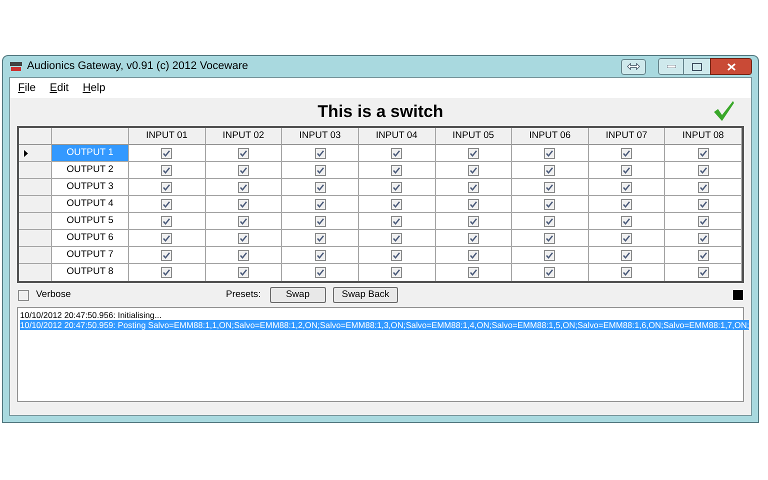  Describe the element at coordinates (550, 136) in the screenshot. I see `column-header: INPUT 06` at that location.